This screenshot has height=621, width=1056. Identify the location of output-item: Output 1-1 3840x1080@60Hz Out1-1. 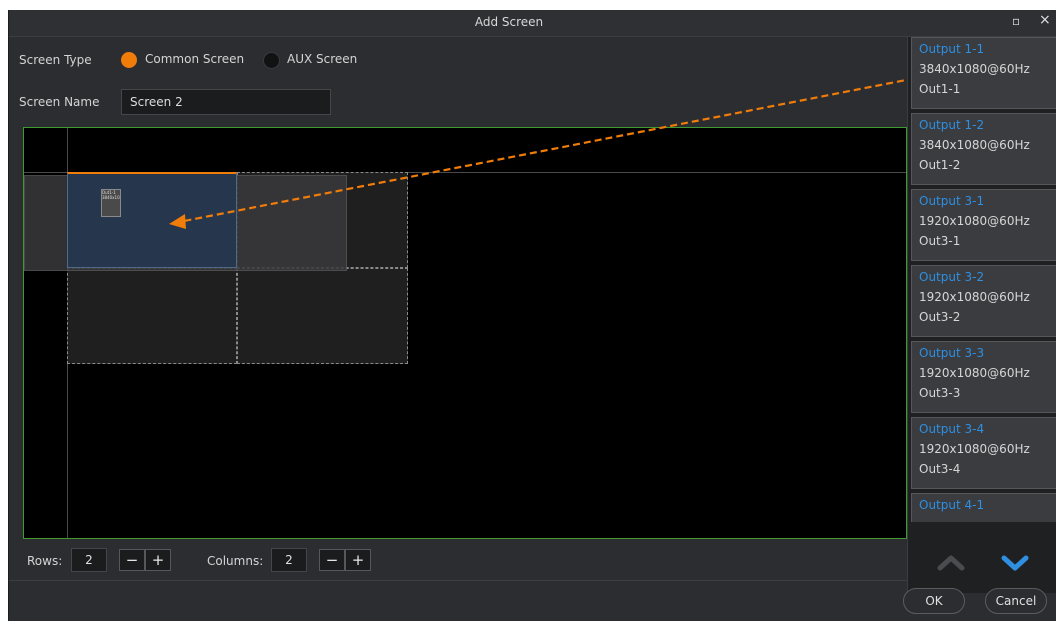
(983, 73).